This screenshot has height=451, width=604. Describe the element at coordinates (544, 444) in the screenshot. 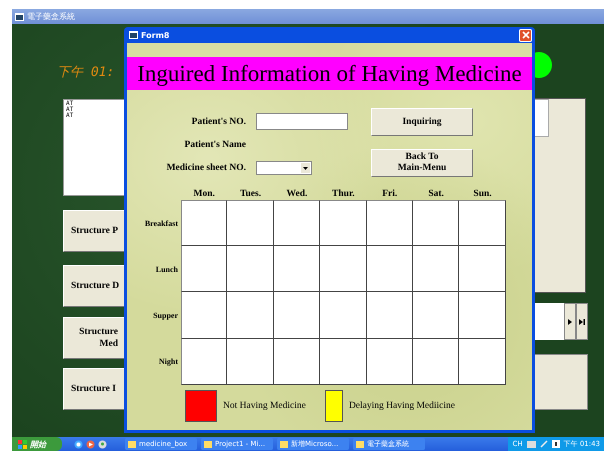

I see `pen-icon` at that location.